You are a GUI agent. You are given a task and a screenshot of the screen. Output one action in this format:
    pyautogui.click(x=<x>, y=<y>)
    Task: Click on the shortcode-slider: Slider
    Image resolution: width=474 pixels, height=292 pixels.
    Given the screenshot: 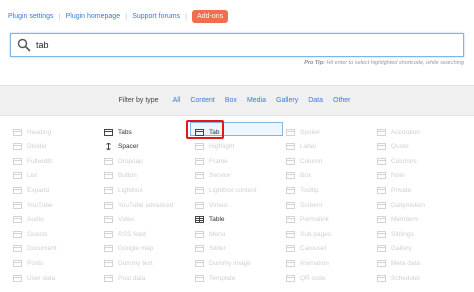 What is the action you would take?
    pyautogui.click(x=210, y=249)
    